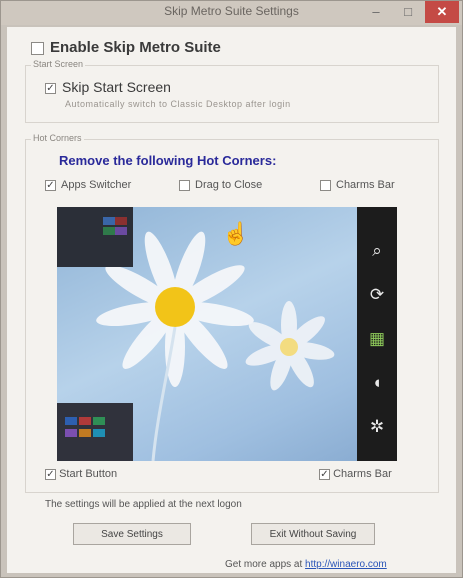  I want to click on enable-suite-option: Enable Skip Metro Suite, so click(126, 47).